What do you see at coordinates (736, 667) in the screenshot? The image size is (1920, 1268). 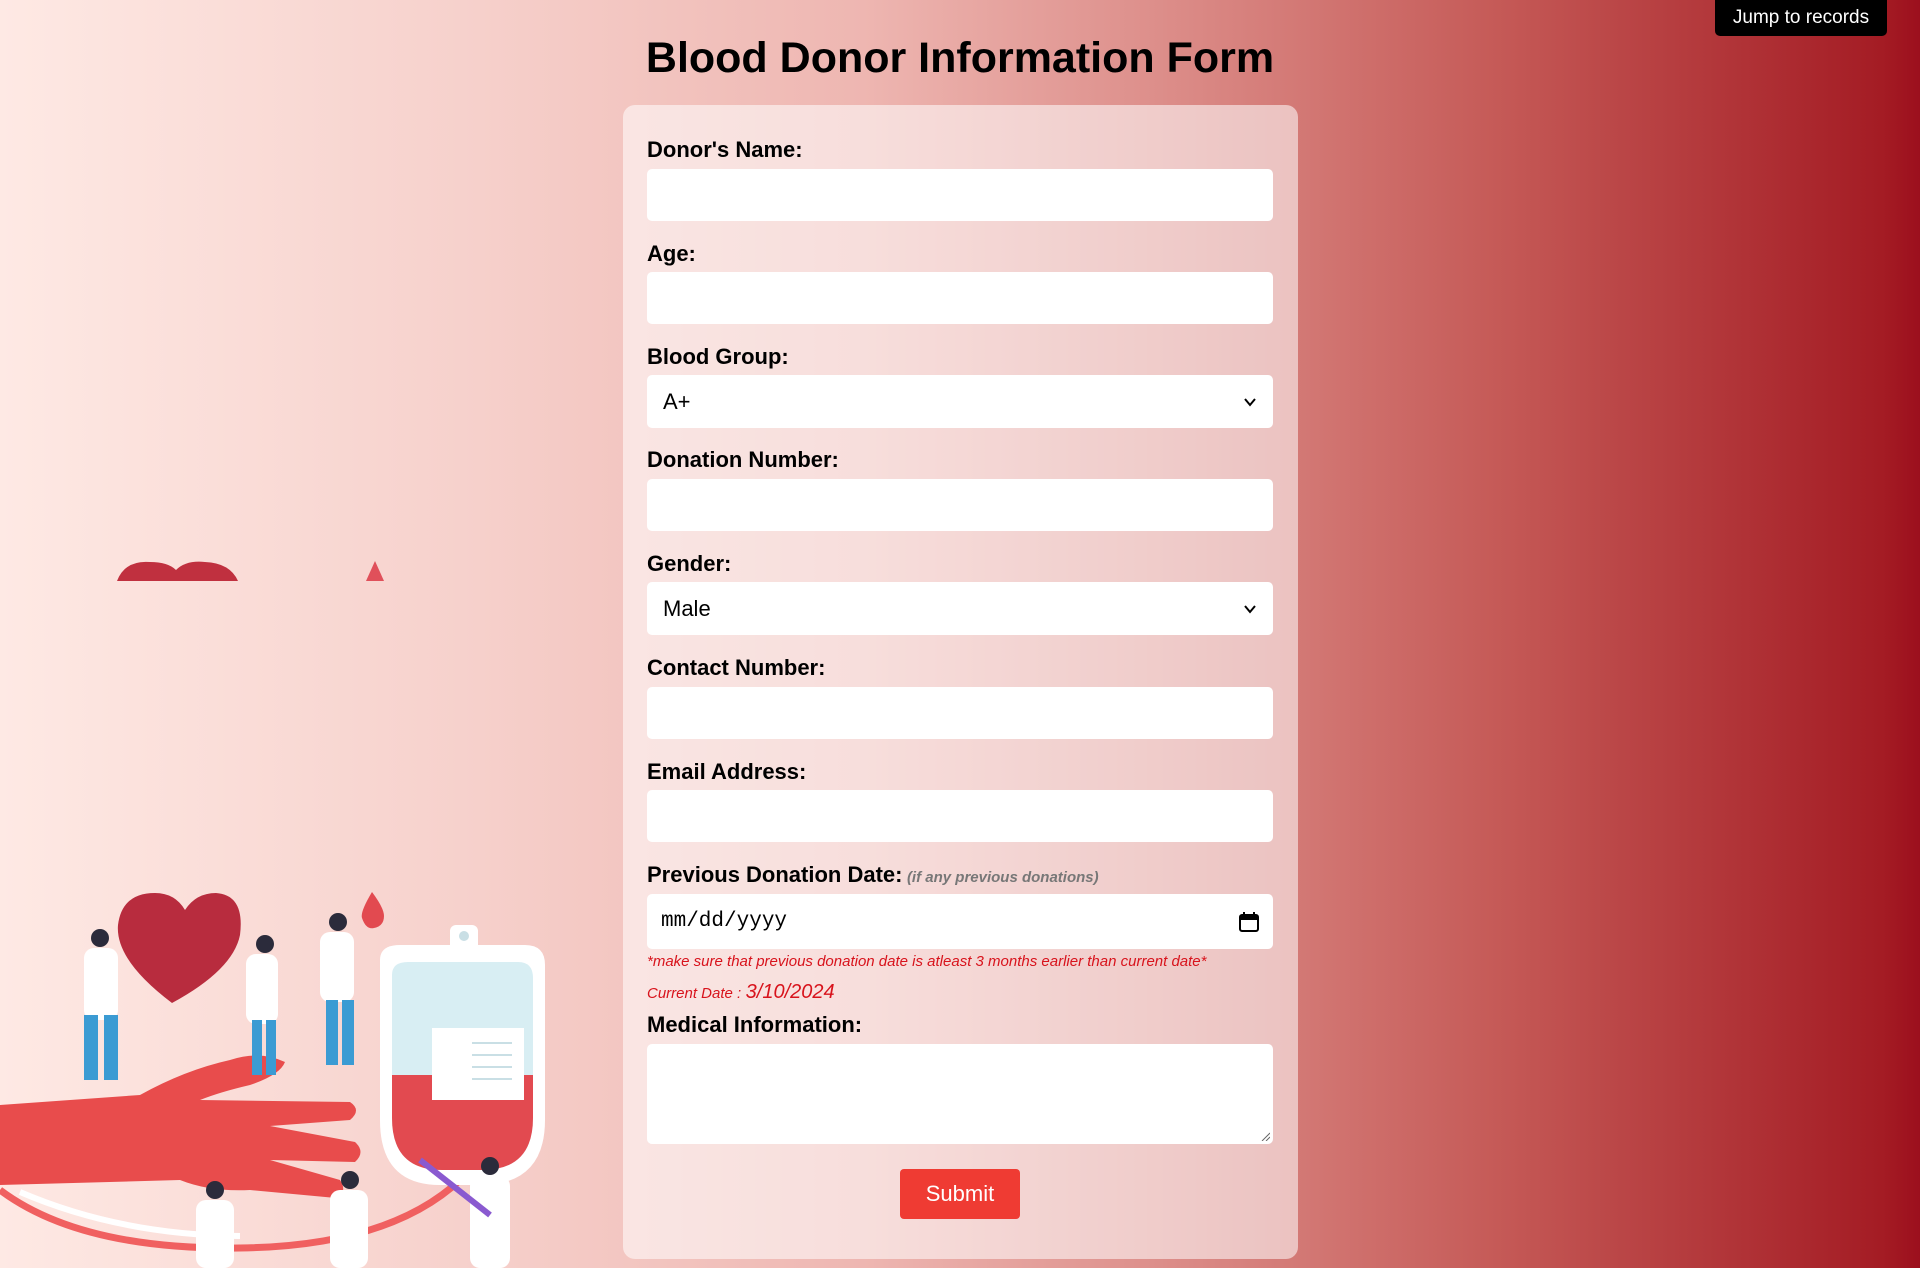 I see `contact-number-label: Contact Number:` at bounding box center [736, 667].